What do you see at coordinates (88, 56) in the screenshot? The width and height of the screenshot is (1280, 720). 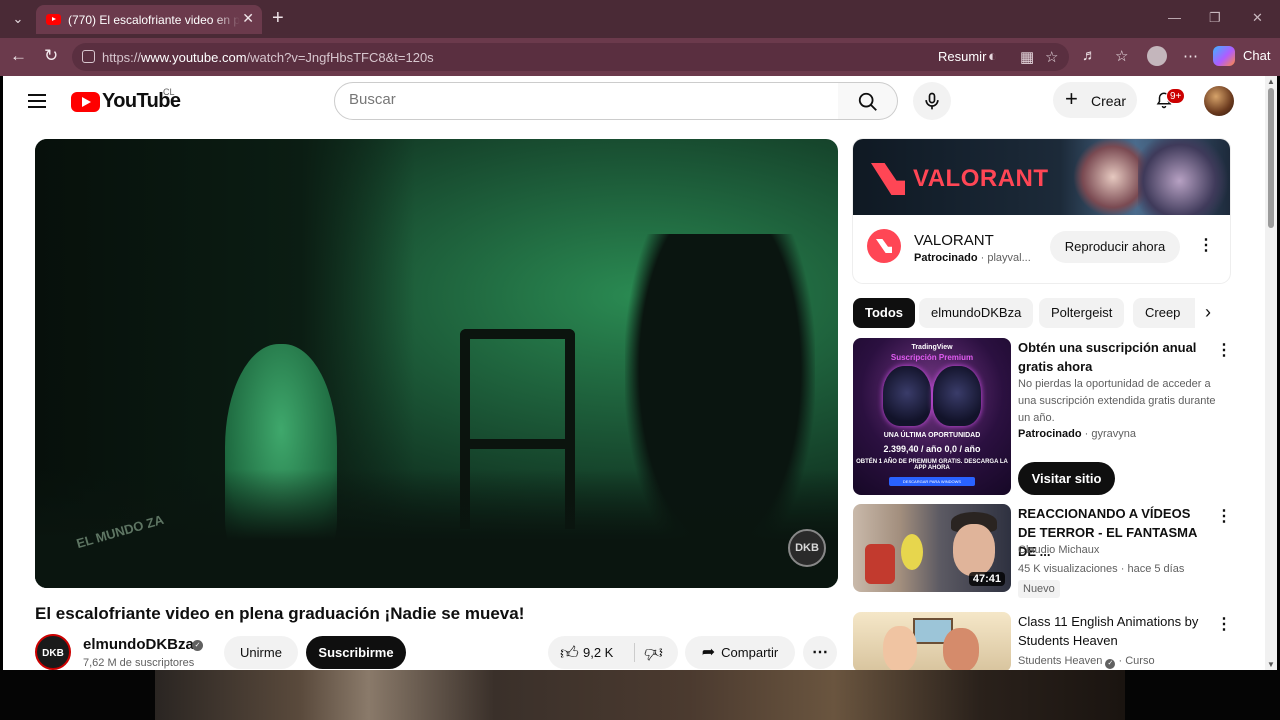 I see `site-info-icon` at bounding box center [88, 56].